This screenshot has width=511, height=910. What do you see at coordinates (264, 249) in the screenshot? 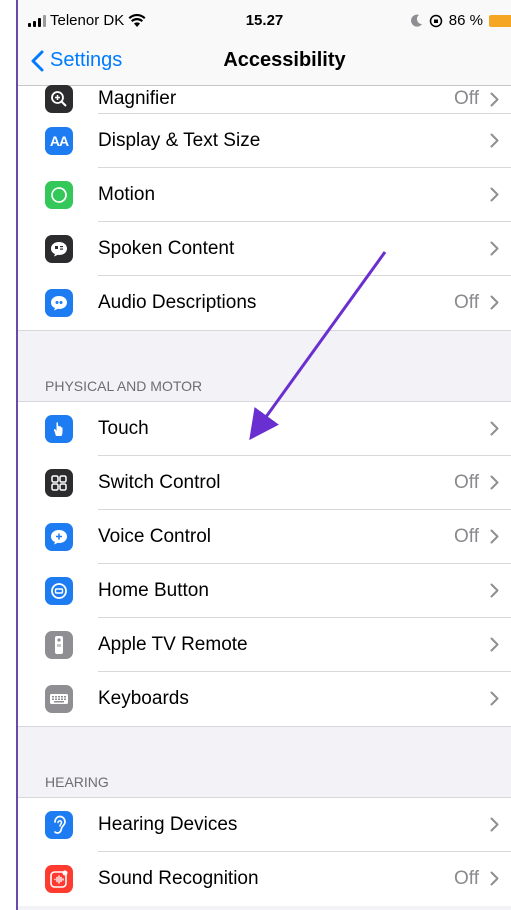
I see `settings-row-spoken-content: Spoken Content` at bounding box center [264, 249].